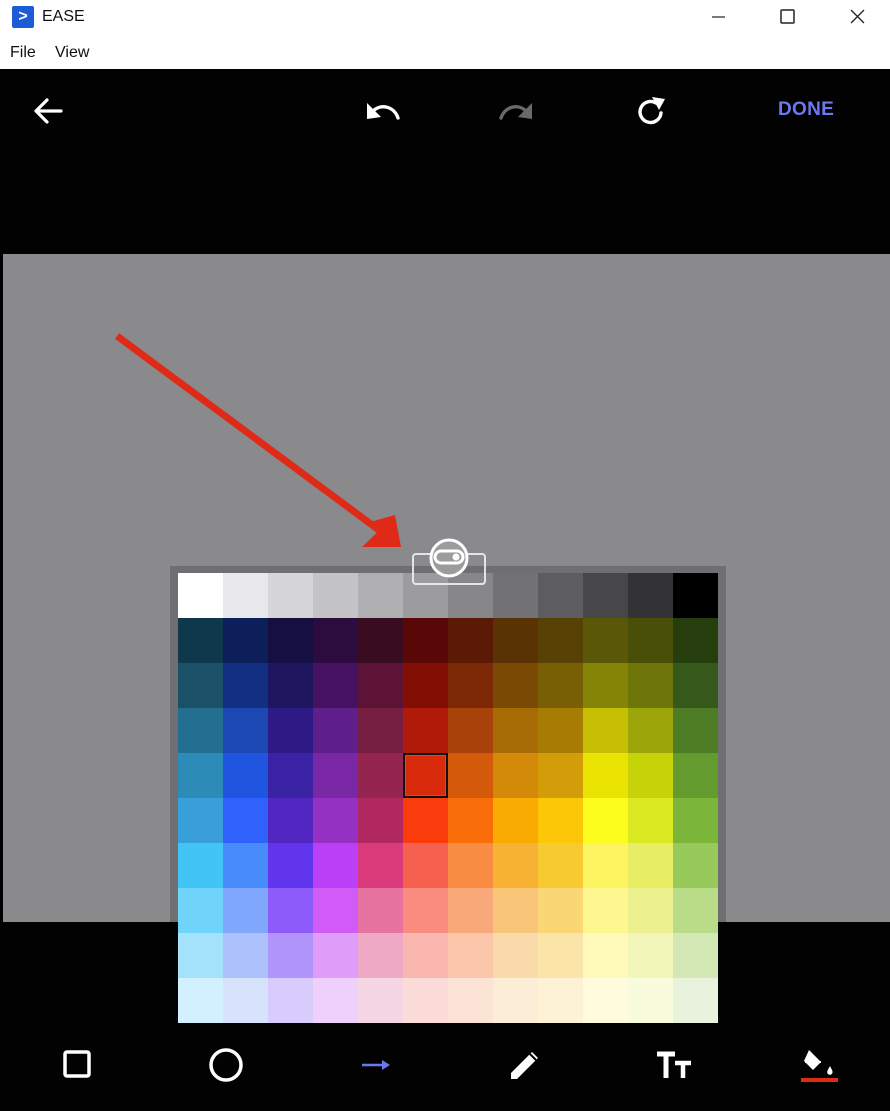  What do you see at coordinates (525, 1067) in the screenshot?
I see `pencil-tool` at bounding box center [525, 1067].